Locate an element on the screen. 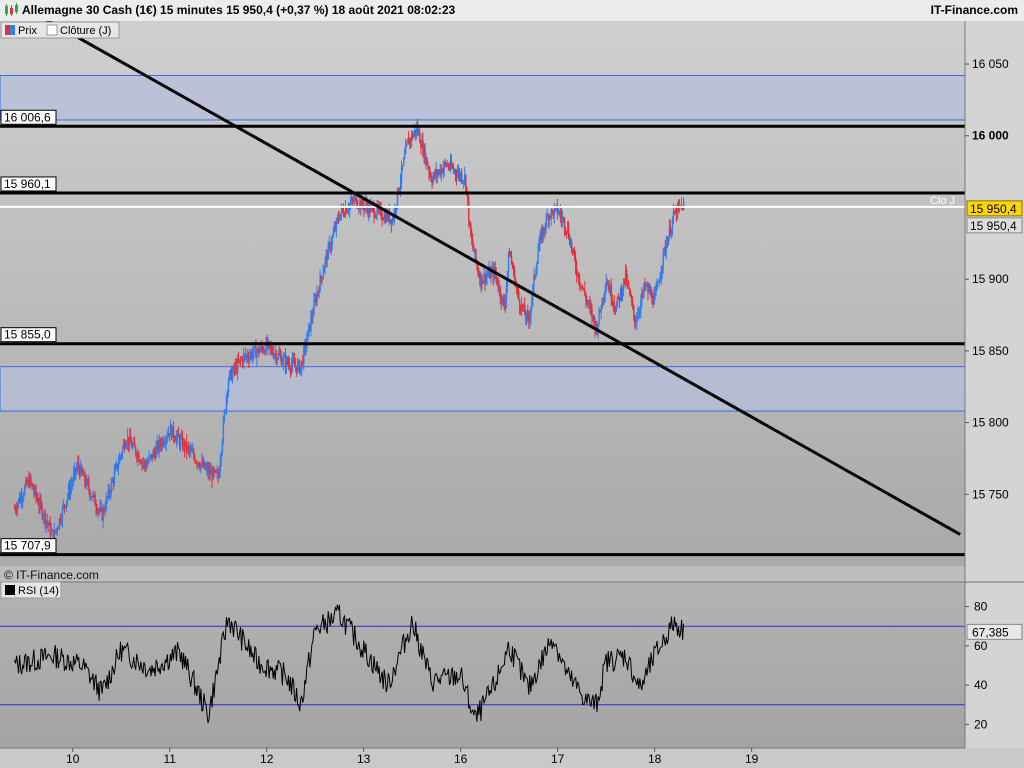 The height and width of the screenshot is (768, 1024). rsi-y-axis-tick-label: 80 is located at coordinates (981, 607).